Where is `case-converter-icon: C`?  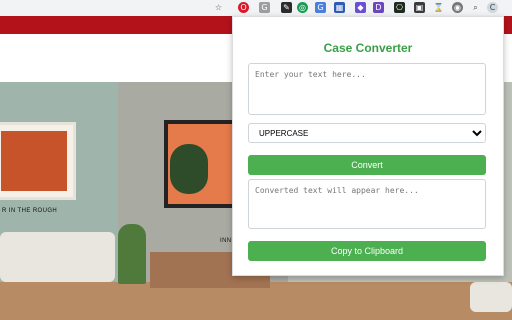 case-converter-icon: C is located at coordinates (492, 7).